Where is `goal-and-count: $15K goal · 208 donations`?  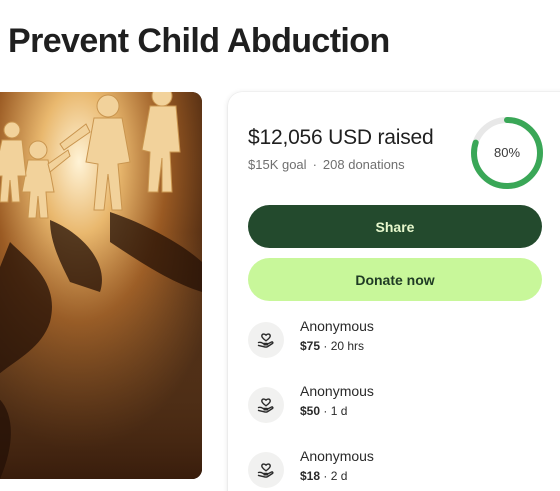 goal-and-count: $15K goal · 208 donations is located at coordinates (326, 164).